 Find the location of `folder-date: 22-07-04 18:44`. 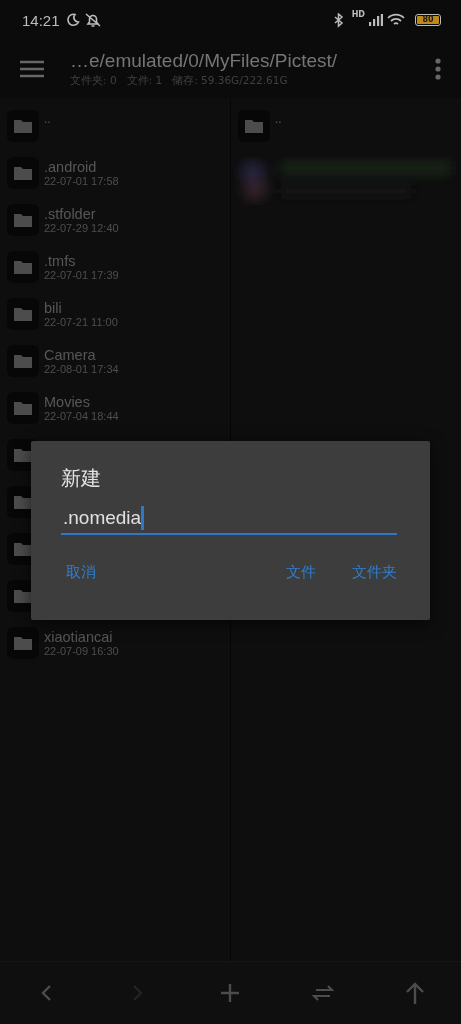

folder-date: 22-07-04 18:44 is located at coordinates (81, 415).